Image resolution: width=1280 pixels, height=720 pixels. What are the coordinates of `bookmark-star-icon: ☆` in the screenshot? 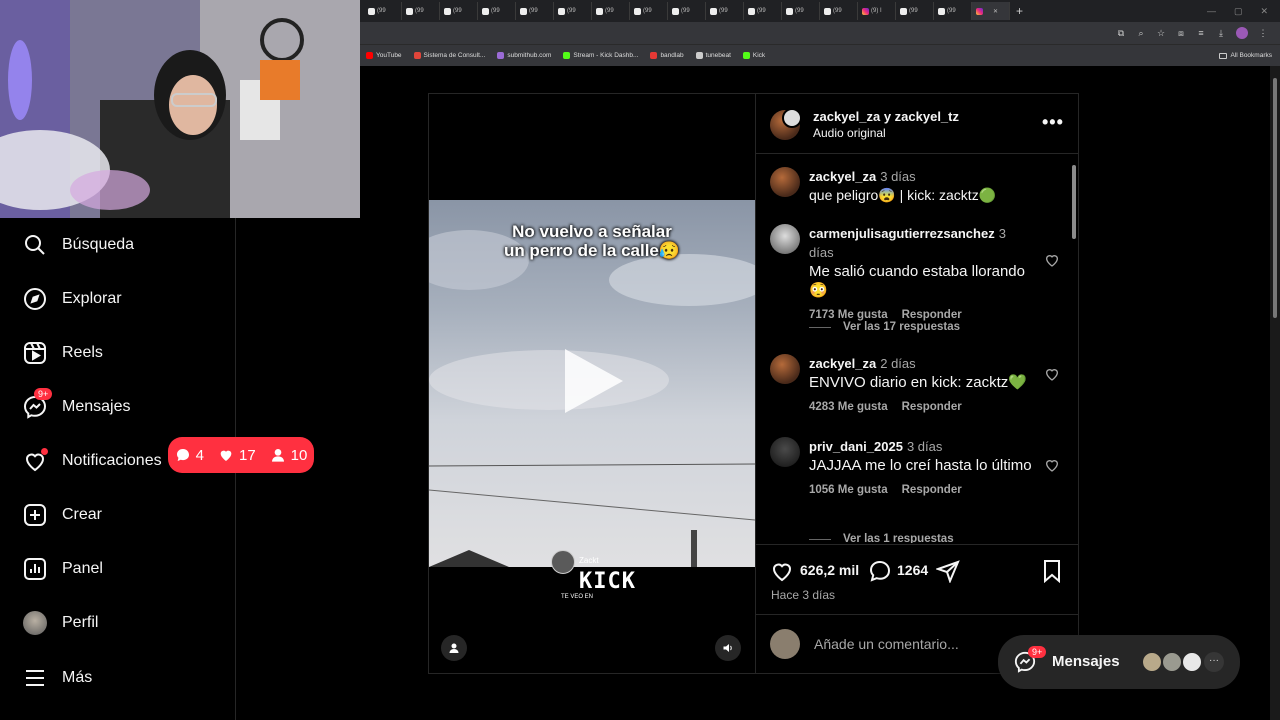 It's located at (1161, 33).